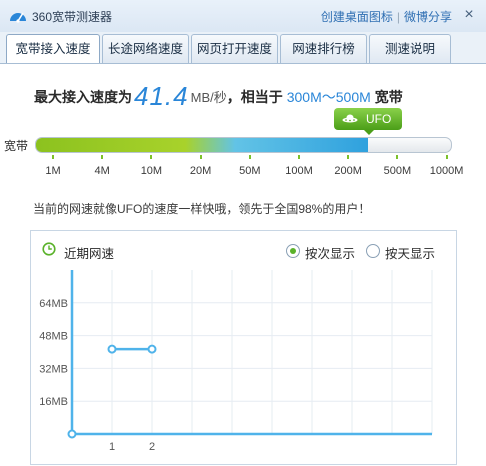 The height and width of the screenshot is (466, 486). I want to click on bandwidth-tick-label: 20M, so click(200, 171).